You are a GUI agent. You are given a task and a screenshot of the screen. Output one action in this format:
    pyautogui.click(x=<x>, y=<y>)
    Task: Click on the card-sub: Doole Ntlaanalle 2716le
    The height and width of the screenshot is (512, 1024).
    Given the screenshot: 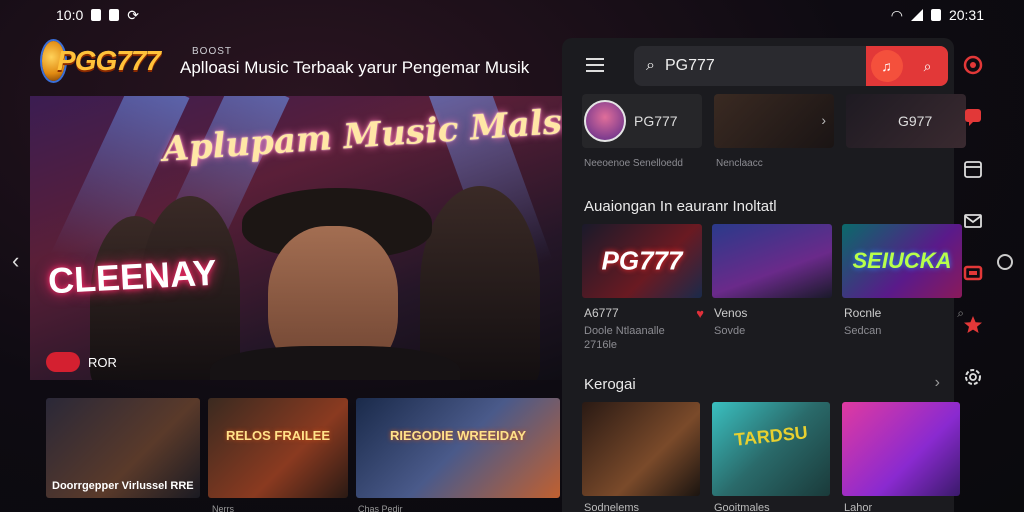 What is the action you would take?
    pyautogui.click(x=624, y=338)
    